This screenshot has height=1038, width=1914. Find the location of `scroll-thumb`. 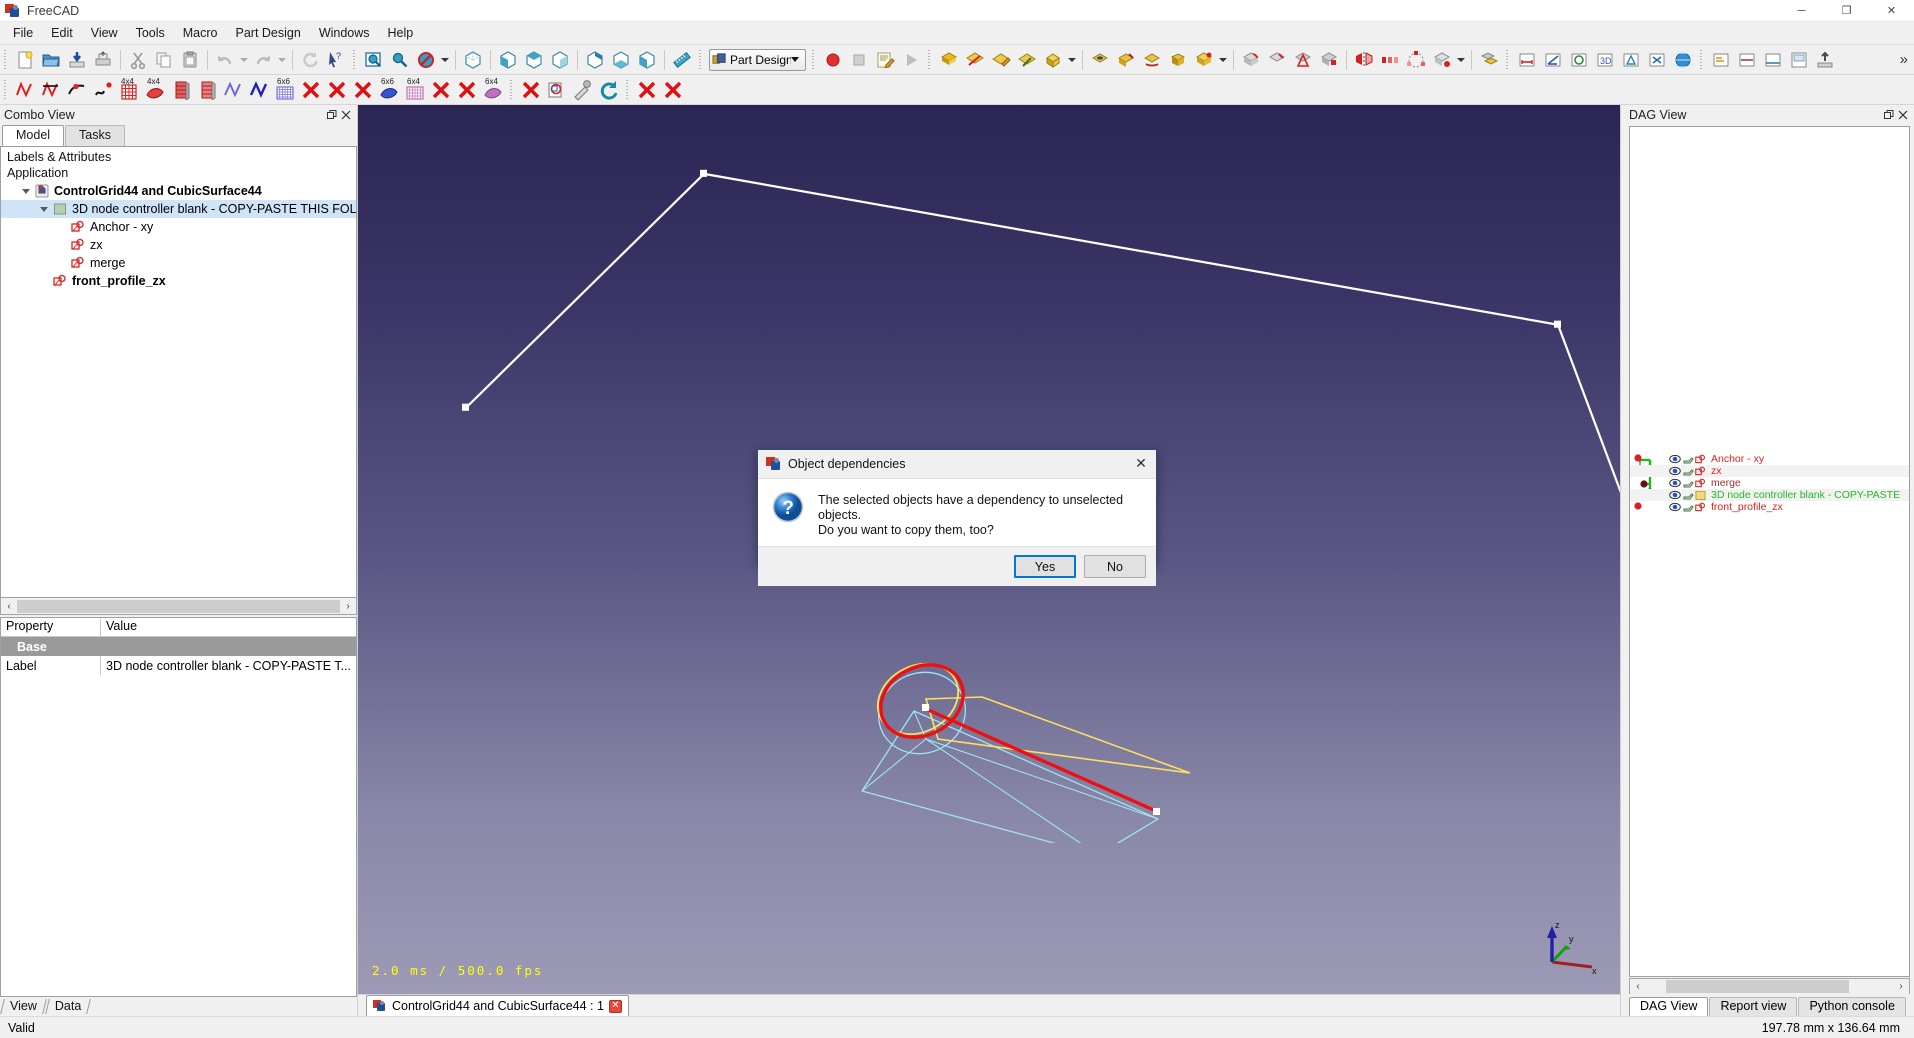

scroll-thumb is located at coordinates (178, 606).